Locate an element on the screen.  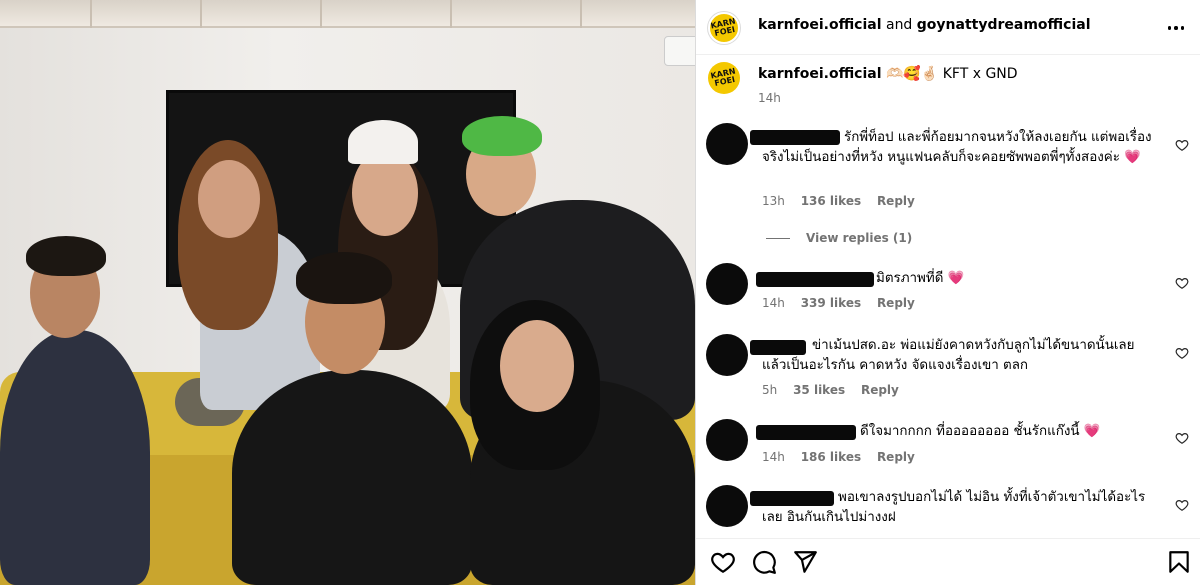
comment-time: 5h is located at coordinates (770, 390).